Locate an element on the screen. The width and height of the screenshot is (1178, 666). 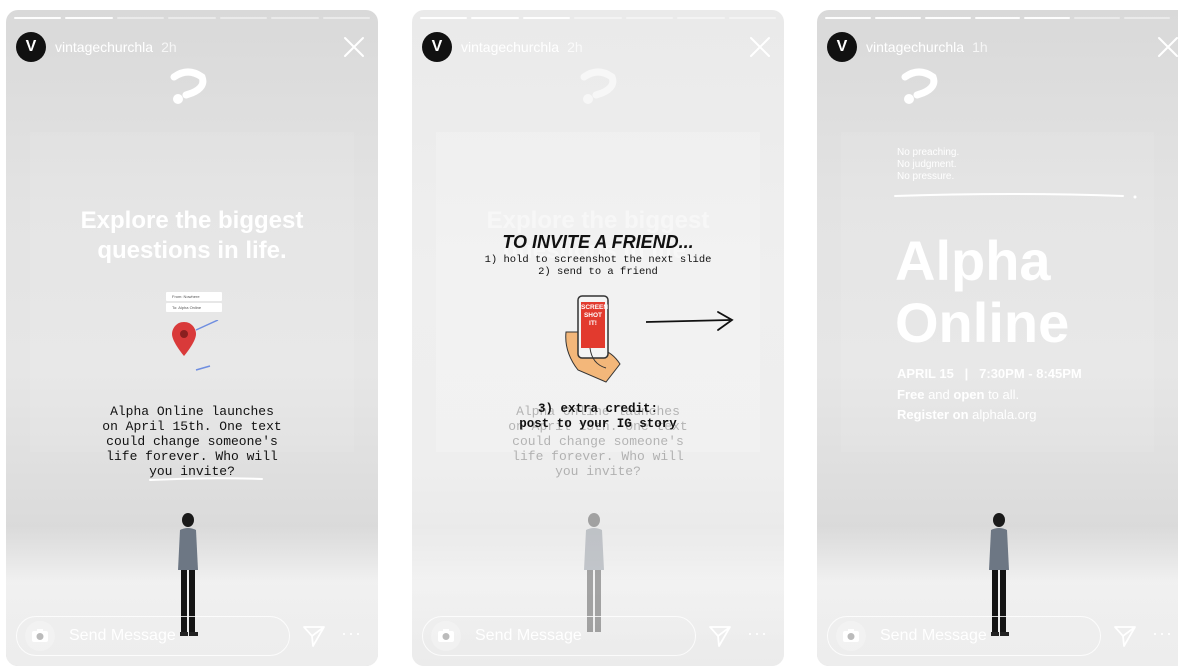
map-to: To: Alpha Online is located at coordinates (194, 307).